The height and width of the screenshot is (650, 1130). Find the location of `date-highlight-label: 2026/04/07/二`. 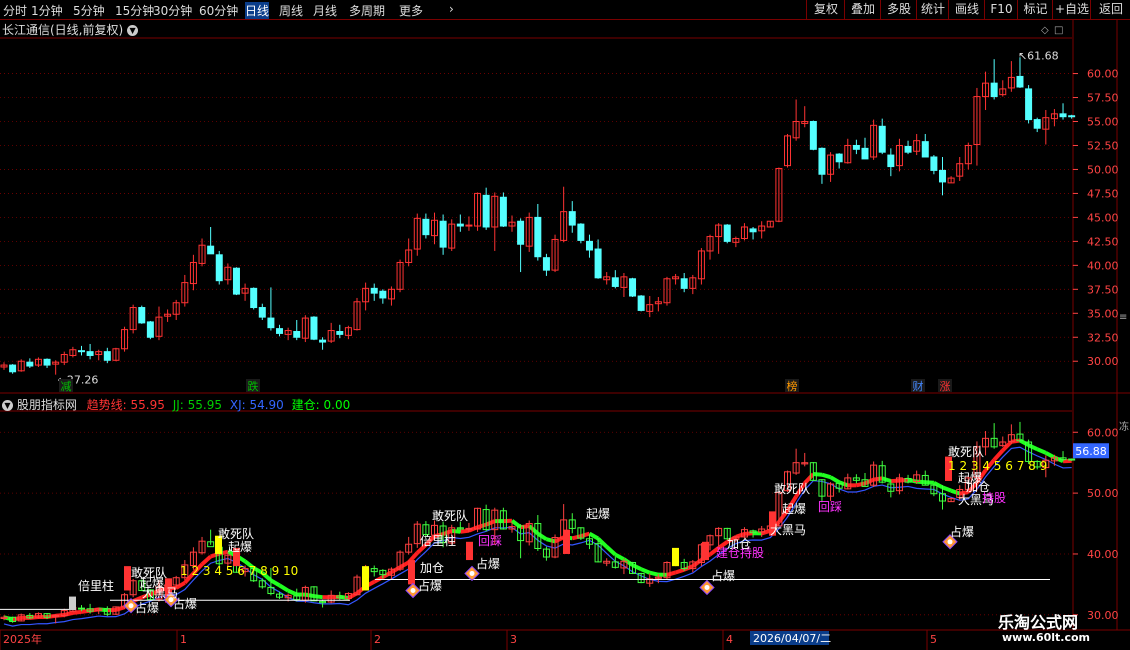

date-highlight-label: 2026/04/07/二 is located at coordinates (792, 638).